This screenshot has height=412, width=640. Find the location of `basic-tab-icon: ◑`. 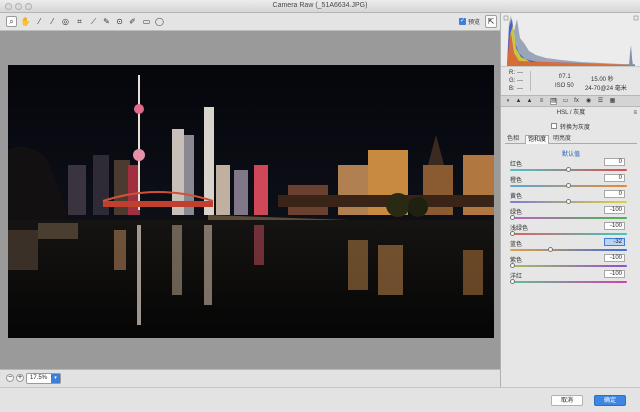

basic-tab-icon: ◑ is located at coordinates (507, 101).